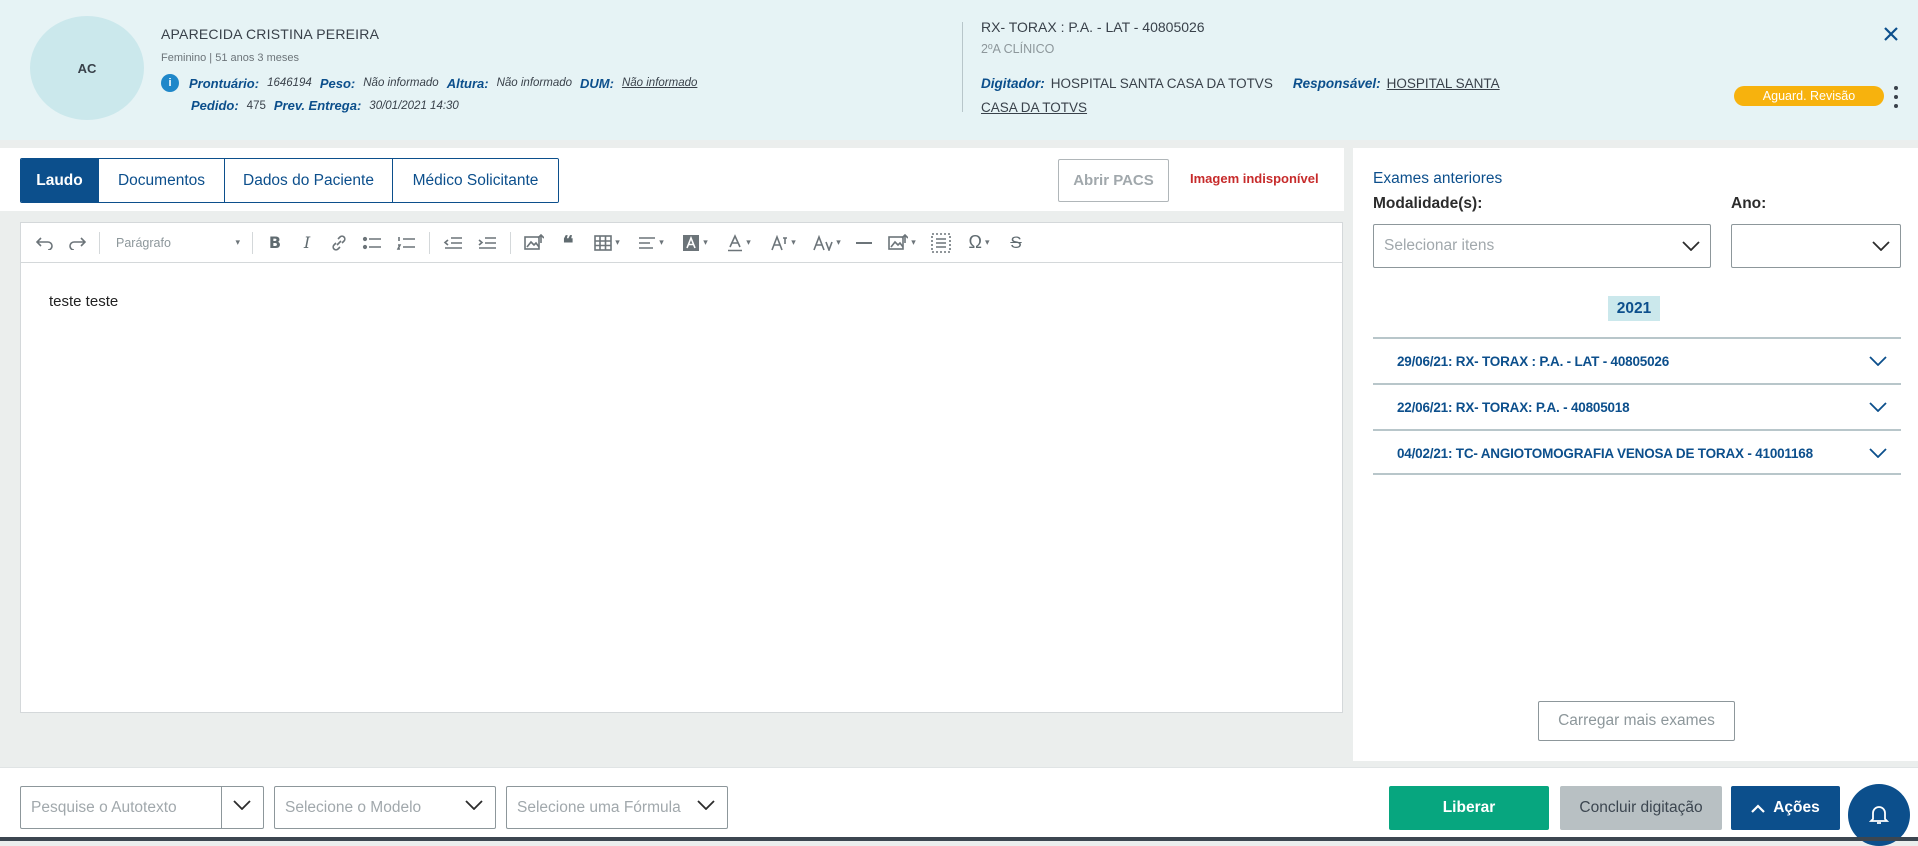  What do you see at coordinates (1016, 243) in the screenshot?
I see `strikethrough-icon: S` at bounding box center [1016, 243].